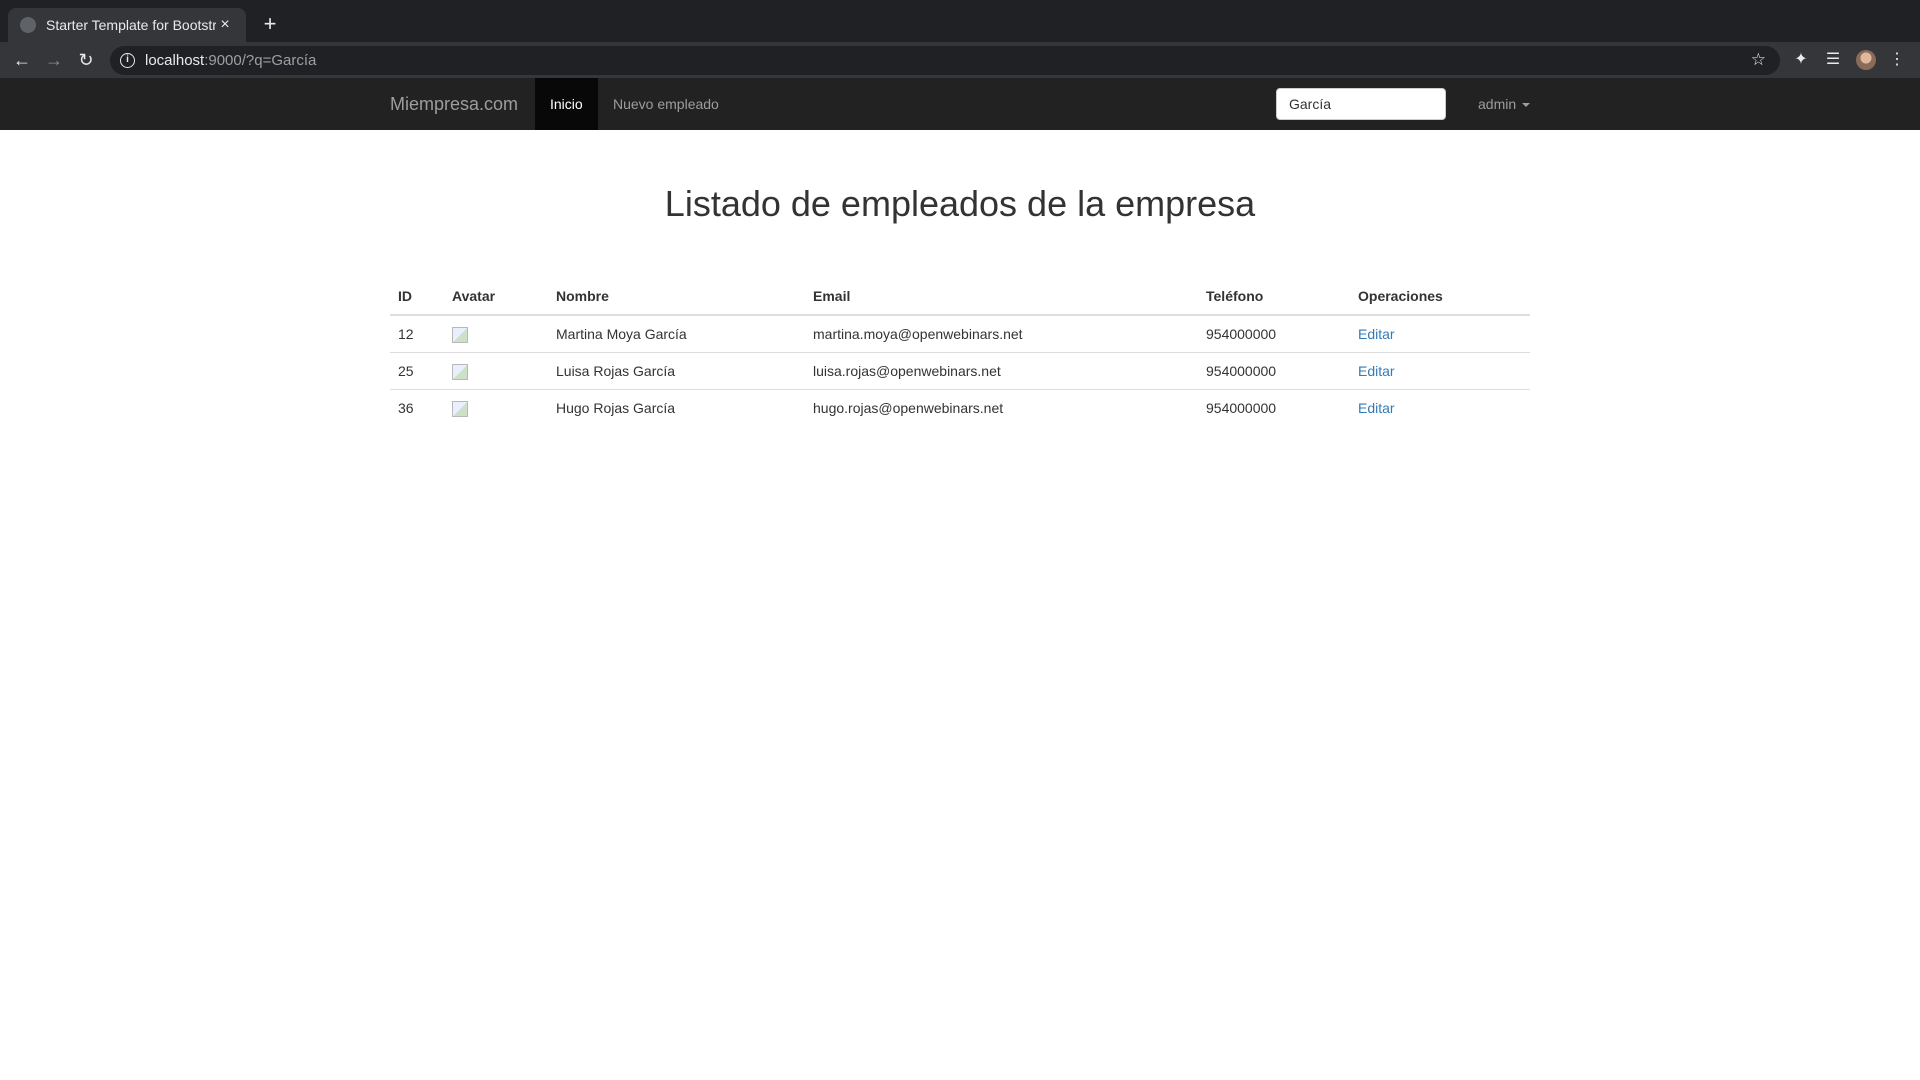 This screenshot has width=1920, height=1080. What do you see at coordinates (918, 333) in the screenshot?
I see `cell-email: martina.moya@openwebinars.net` at bounding box center [918, 333].